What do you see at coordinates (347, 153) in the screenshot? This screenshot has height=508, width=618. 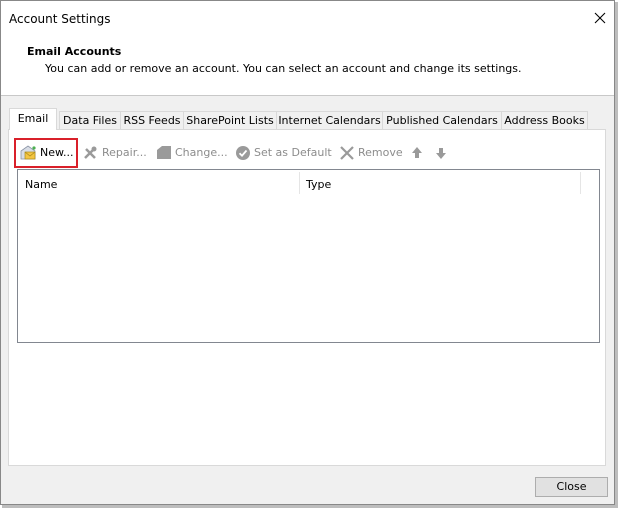 I see `remove-x-icon` at bounding box center [347, 153].